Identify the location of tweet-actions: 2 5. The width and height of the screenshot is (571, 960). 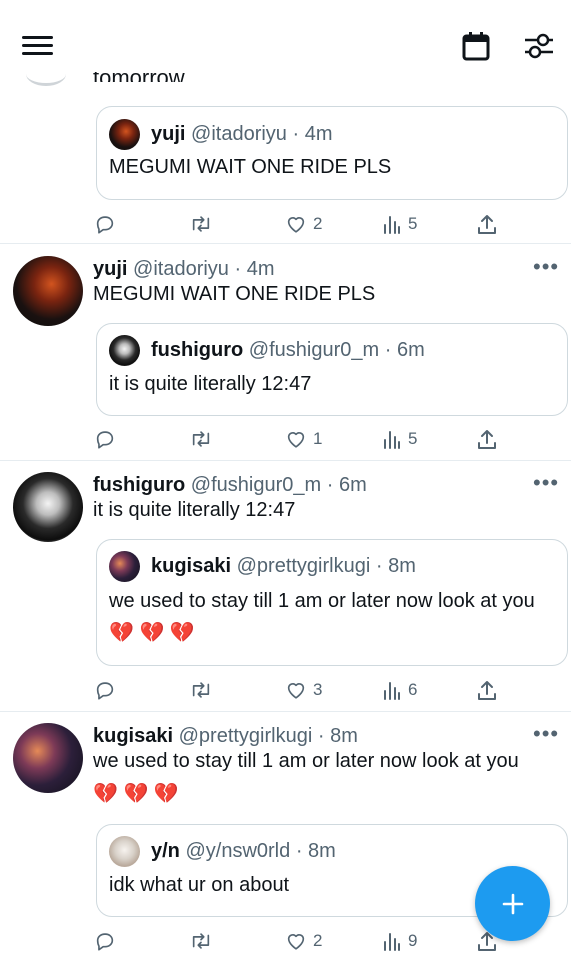
(285, 224).